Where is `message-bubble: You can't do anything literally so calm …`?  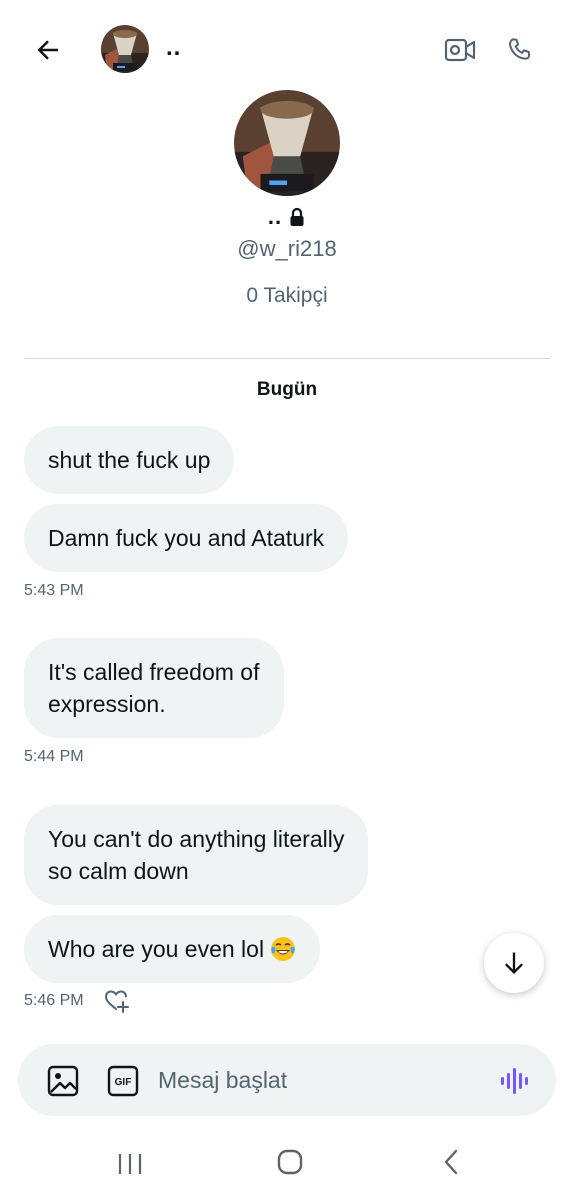 message-bubble: You can't do anything literally so calm … is located at coordinates (196, 855).